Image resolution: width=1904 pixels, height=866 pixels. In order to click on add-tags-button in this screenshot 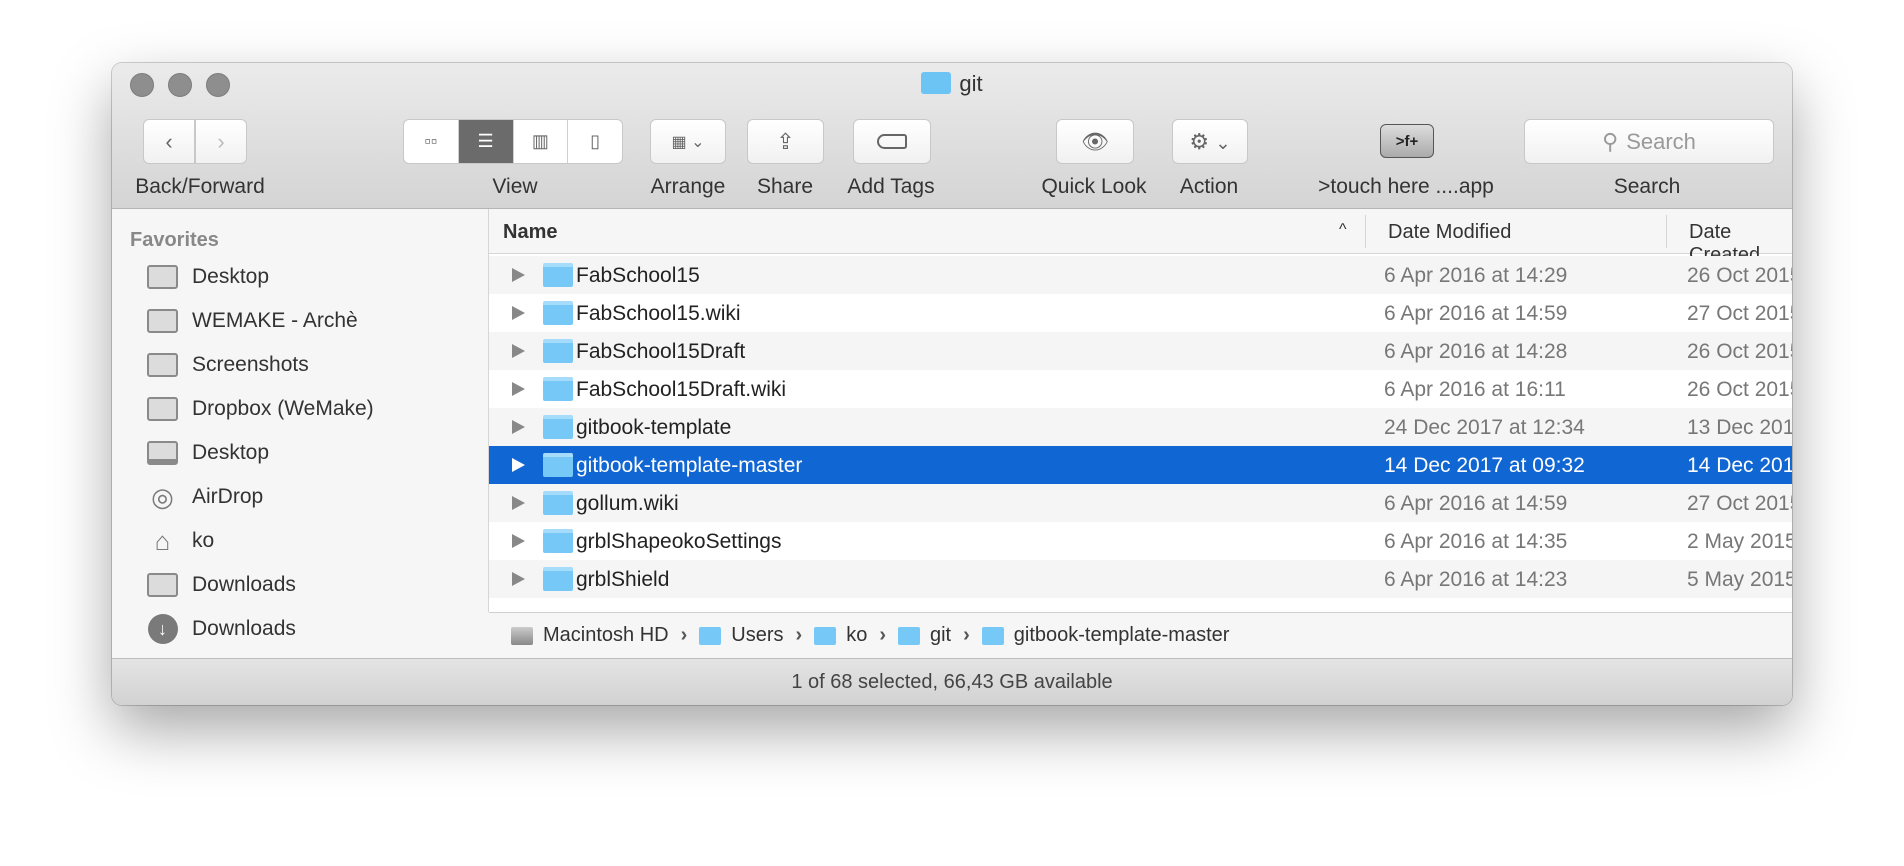, I will do `click(892, 141)`.